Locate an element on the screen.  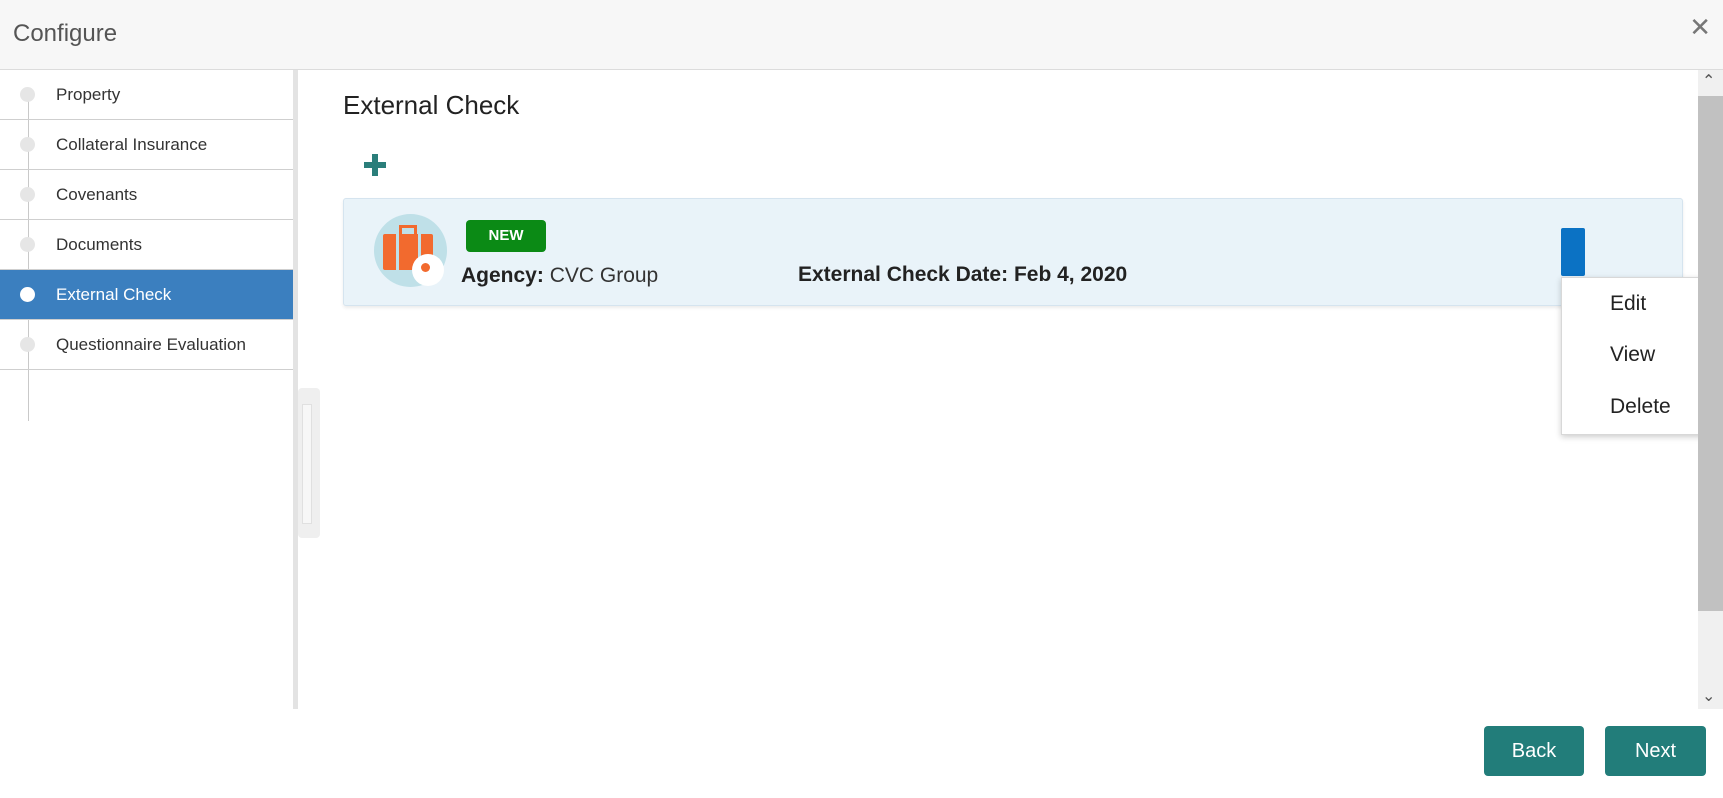
sidebar-item-property: Property is located at coordinates (146, 95).